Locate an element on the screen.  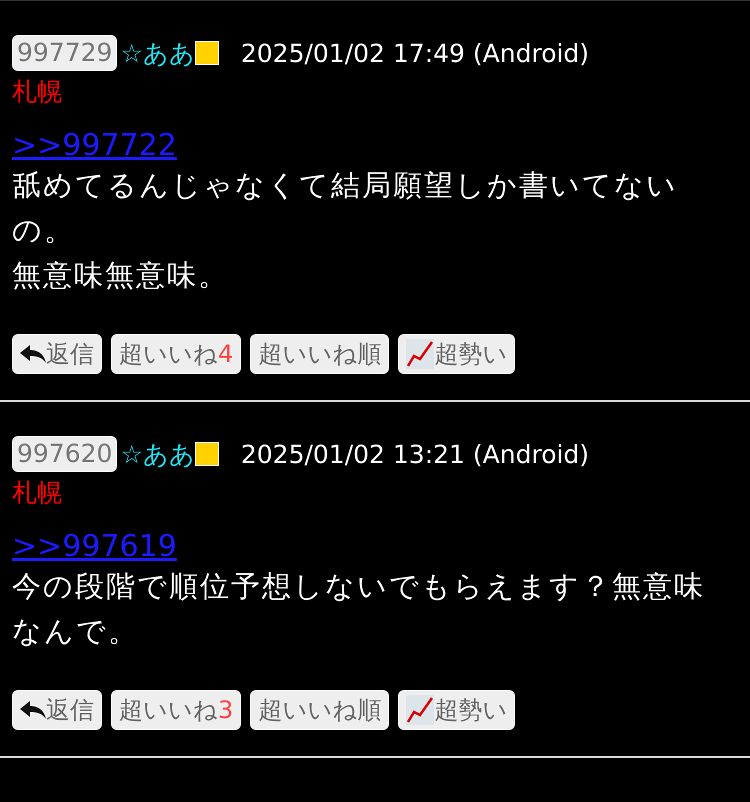
post-text: 舐めてるんじゃなくて結局願望しか書いてないの。 is located at coordinates (345, 208).